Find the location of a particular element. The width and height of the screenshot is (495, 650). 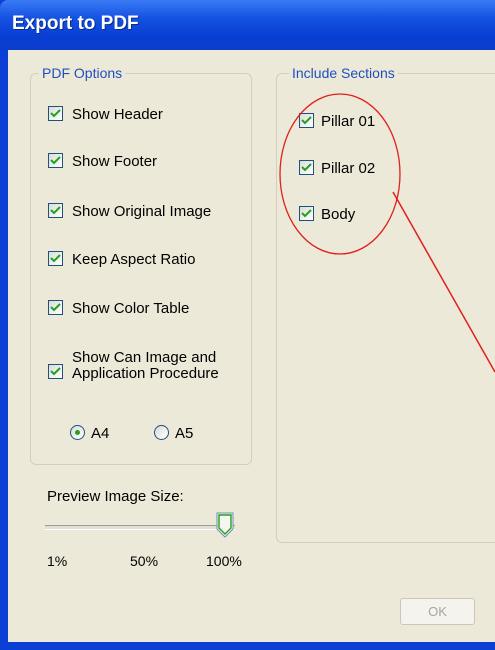

show-can-image-checkbox: Show Can Image and Application Procedure is located at coordinates (133, 366).